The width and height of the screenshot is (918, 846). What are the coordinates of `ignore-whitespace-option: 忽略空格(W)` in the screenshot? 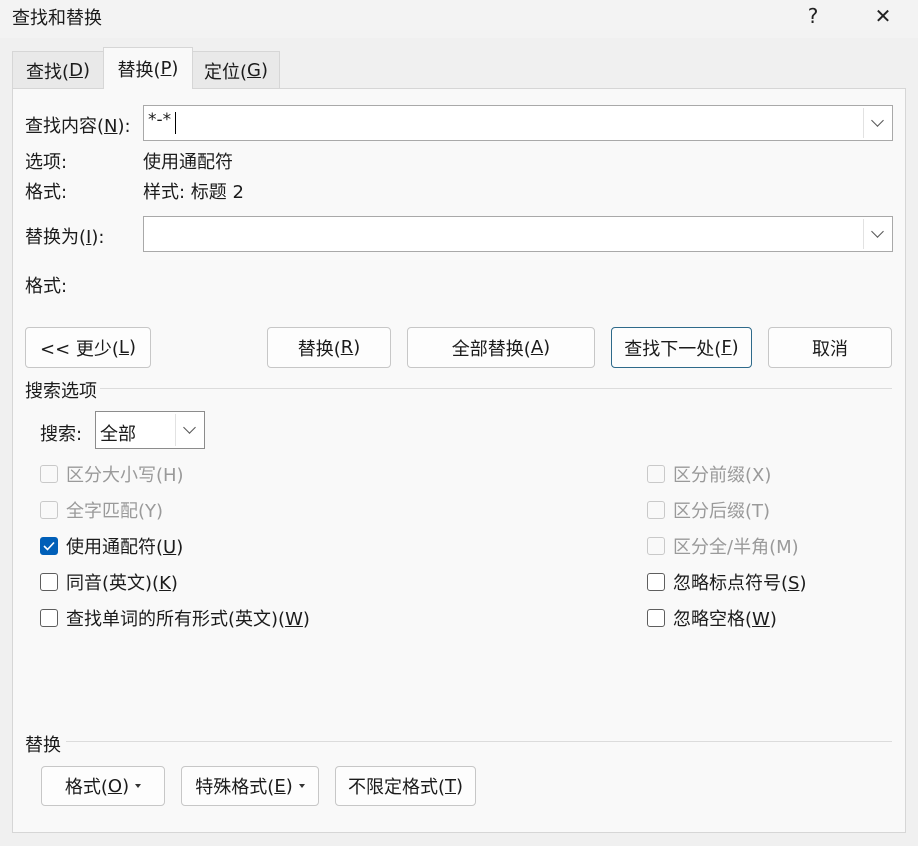 It's located at (712, 618).